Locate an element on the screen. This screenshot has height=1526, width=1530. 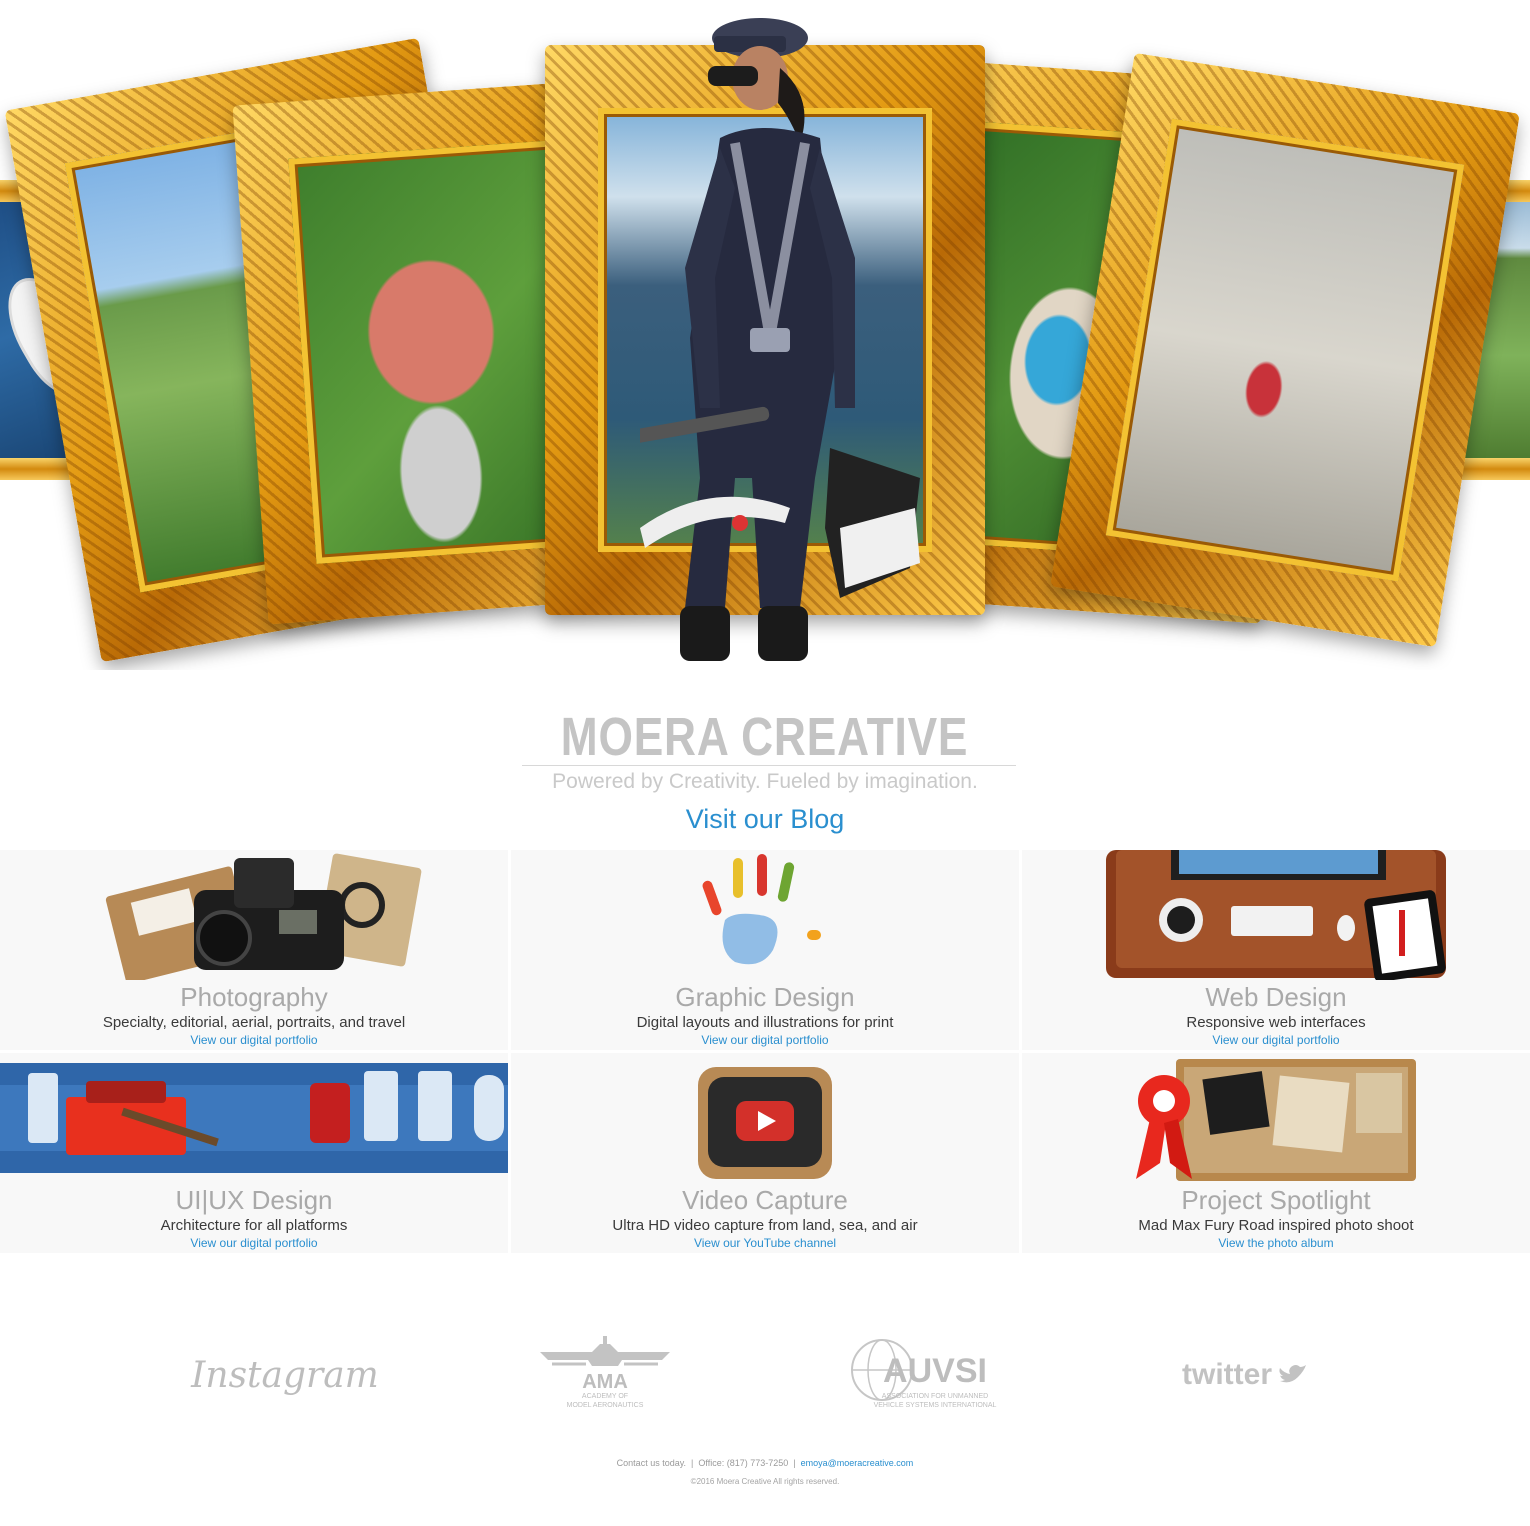
frame-truck is located at coordinates (1285, 350).